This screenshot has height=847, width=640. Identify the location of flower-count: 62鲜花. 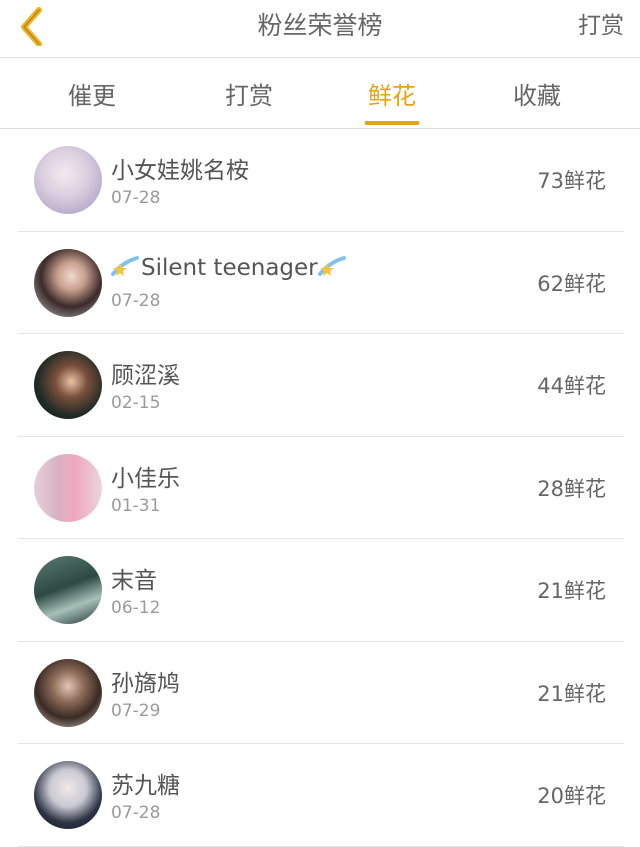
(571, 283).